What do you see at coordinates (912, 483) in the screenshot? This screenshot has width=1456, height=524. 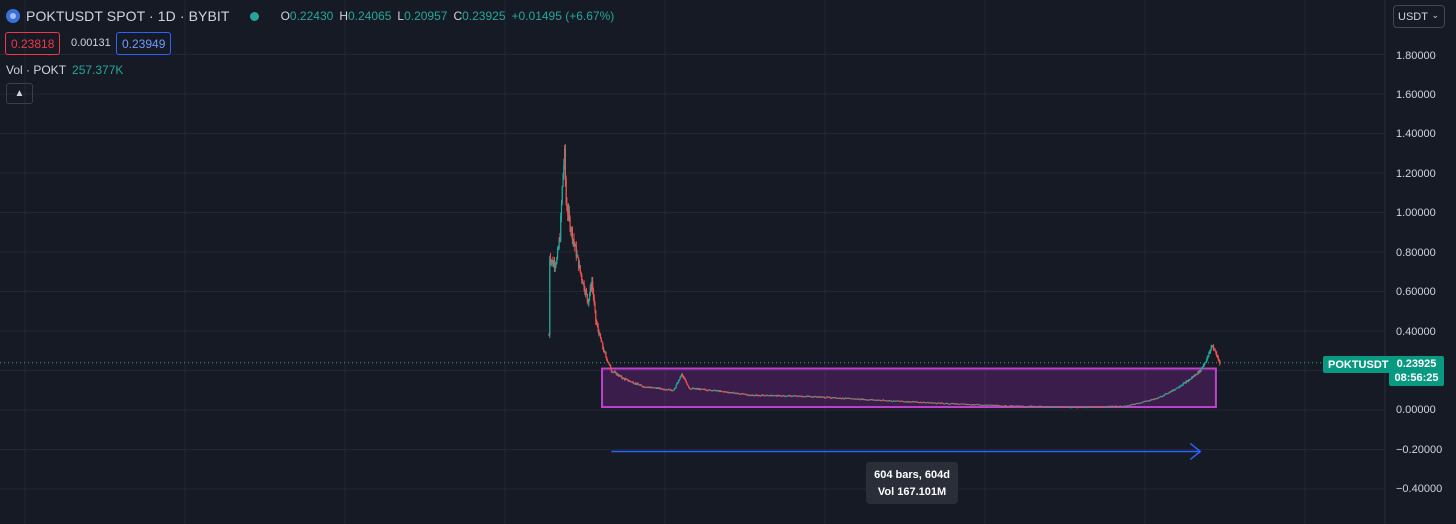 I see `measure-tooltip: 604 bars, 604d Vol 167.101M` at bounding box center [912, 483].